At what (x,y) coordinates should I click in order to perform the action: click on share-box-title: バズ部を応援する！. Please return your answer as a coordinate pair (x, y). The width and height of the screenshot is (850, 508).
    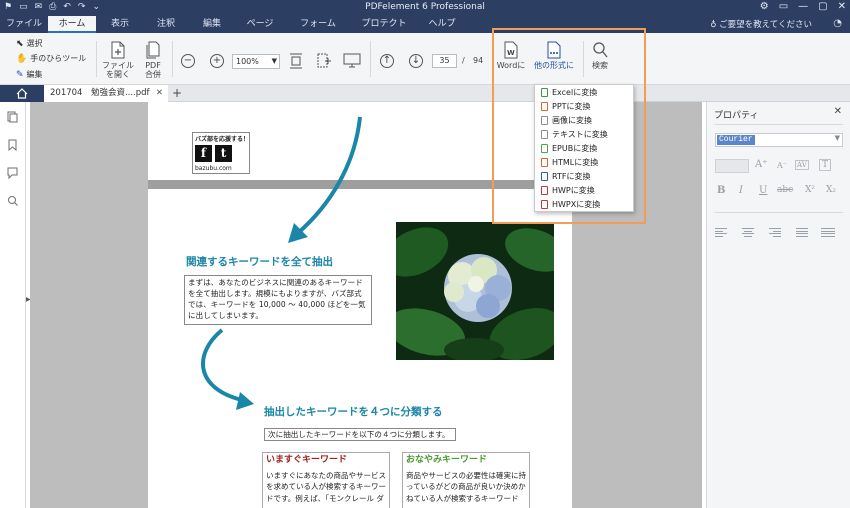
    Looking at the image, I should click on (222, 139).